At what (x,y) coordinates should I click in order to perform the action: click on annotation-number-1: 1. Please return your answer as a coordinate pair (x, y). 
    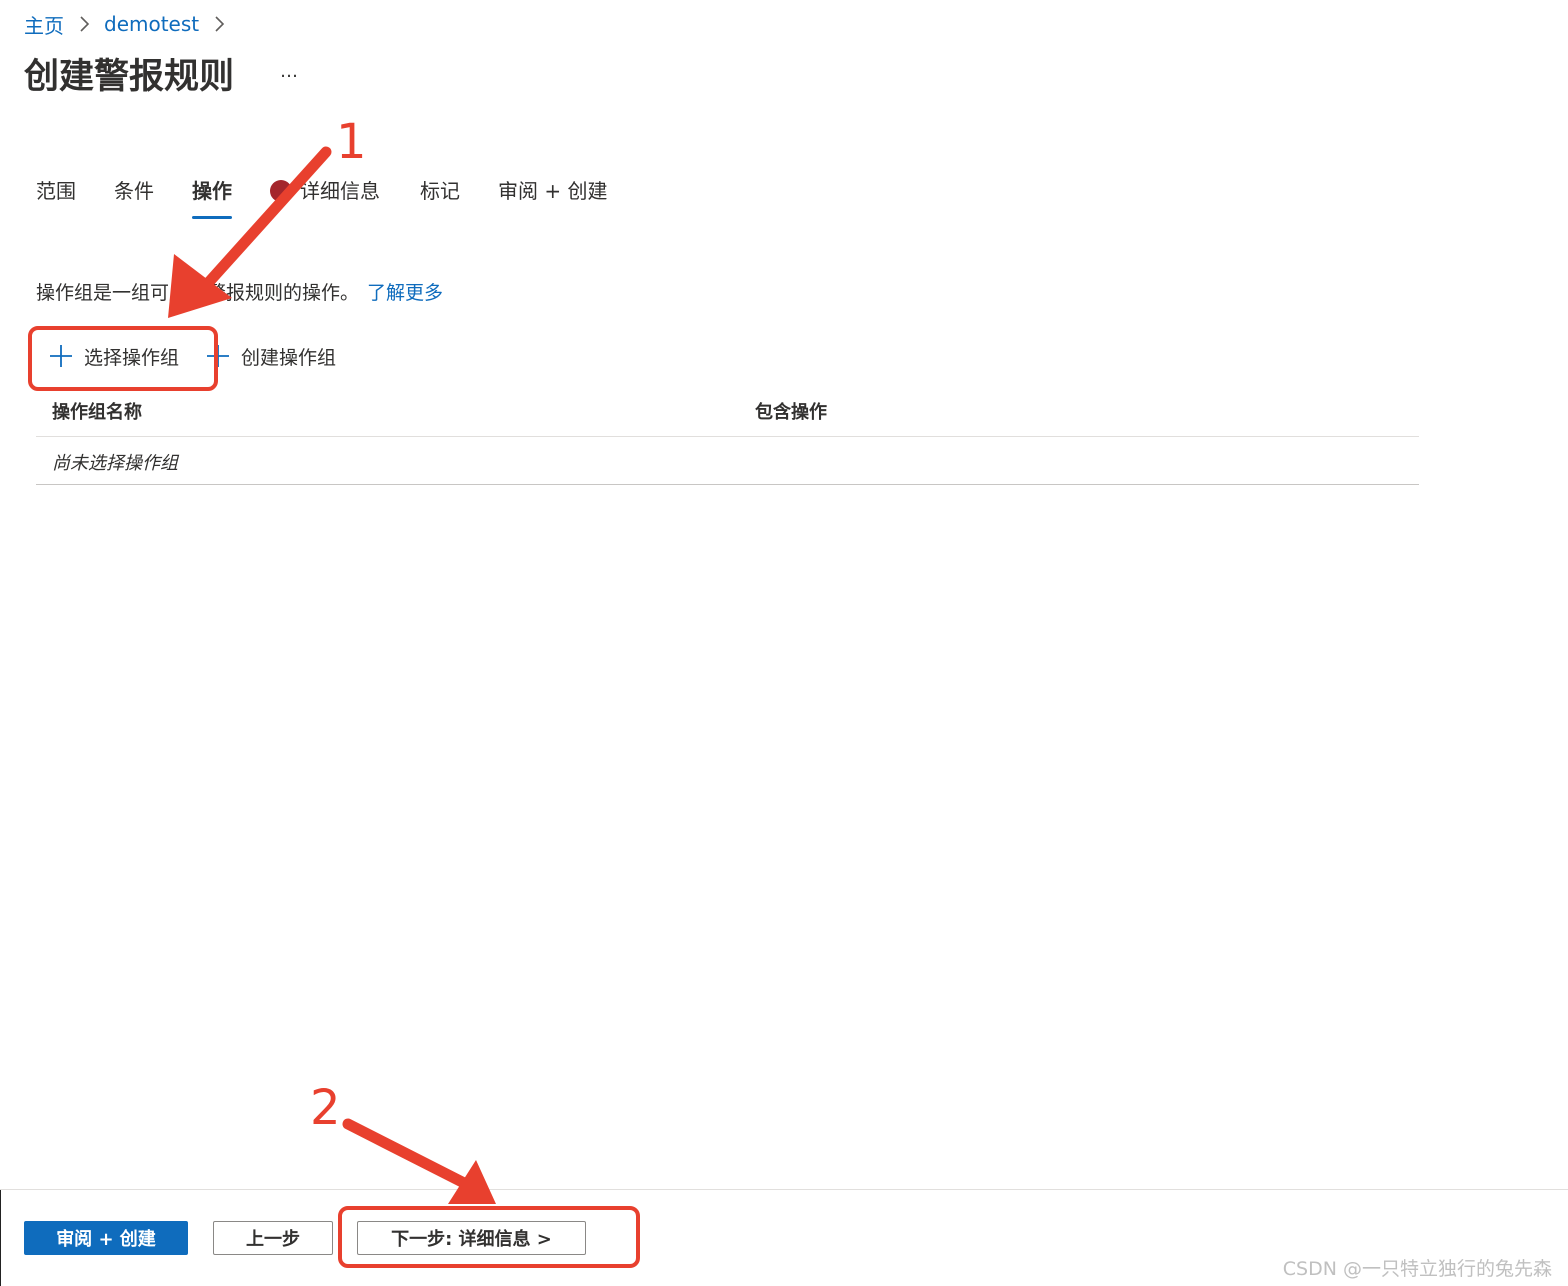
    Looking at the image, I should click on (351, 142).